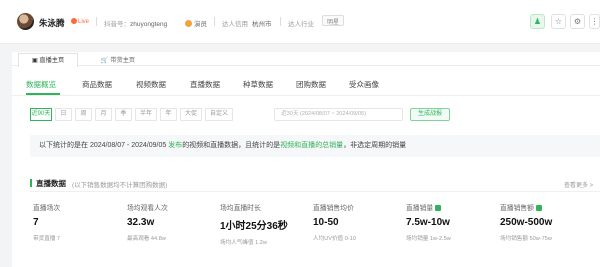  Describe the element at coordinates (526, 223) in the screenshot. I see `stat-card: 直播销售额 250w-500w 场均销售额 50w-75w` at that location.